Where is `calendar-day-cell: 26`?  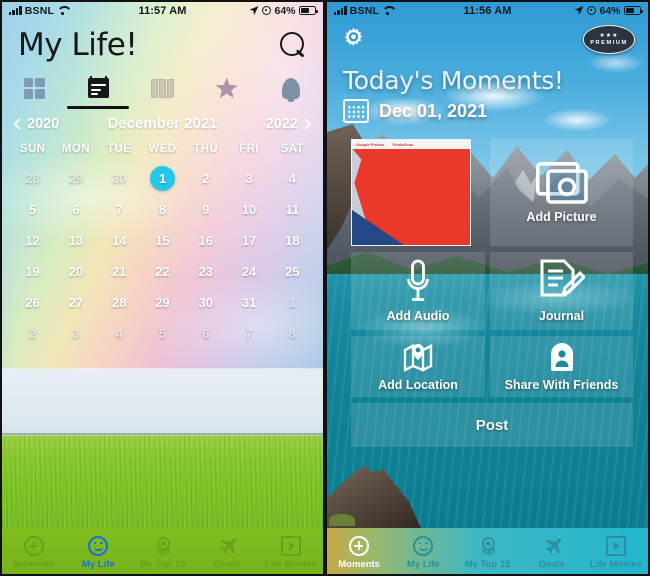
calendar-day-cell: 26 is located at coordinates (32, 302).